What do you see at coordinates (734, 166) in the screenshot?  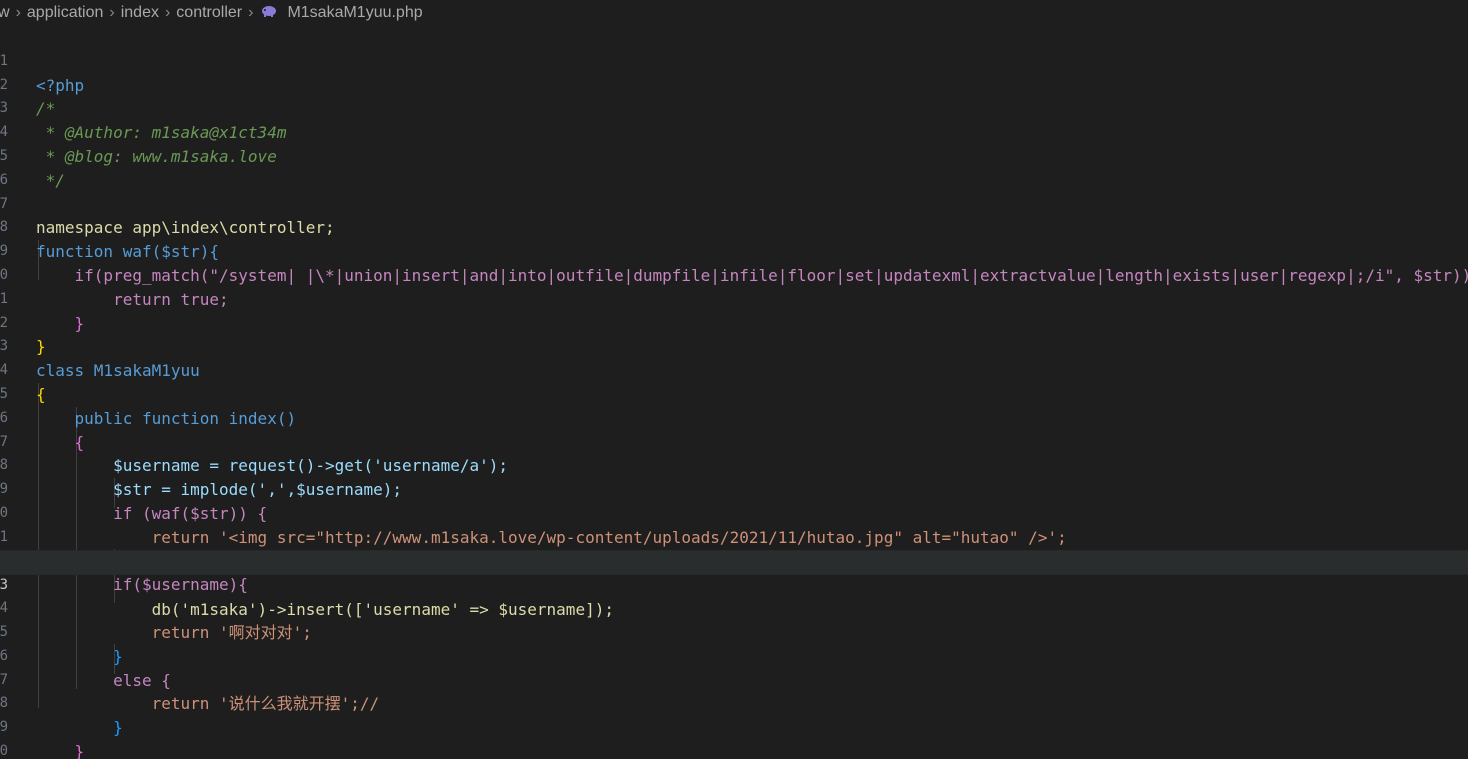 I see `code-line: 6` at bounding box center [734, 166].